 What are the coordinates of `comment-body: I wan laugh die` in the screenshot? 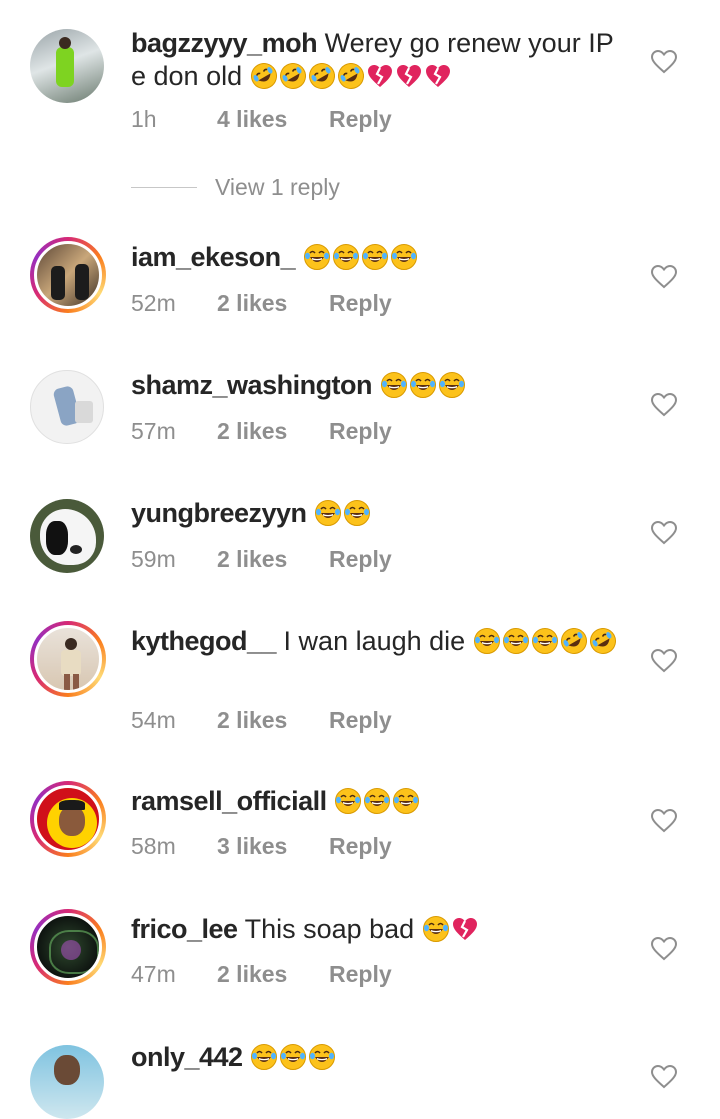 It's located at (374, 641).